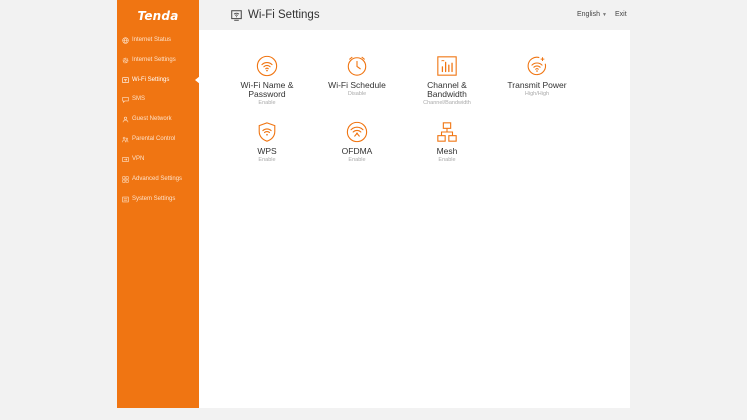 The image size is (747, 420). I want to click on tile-wifi-name-password: Wi-Fi Name & Password Enable, so click(267, 80).